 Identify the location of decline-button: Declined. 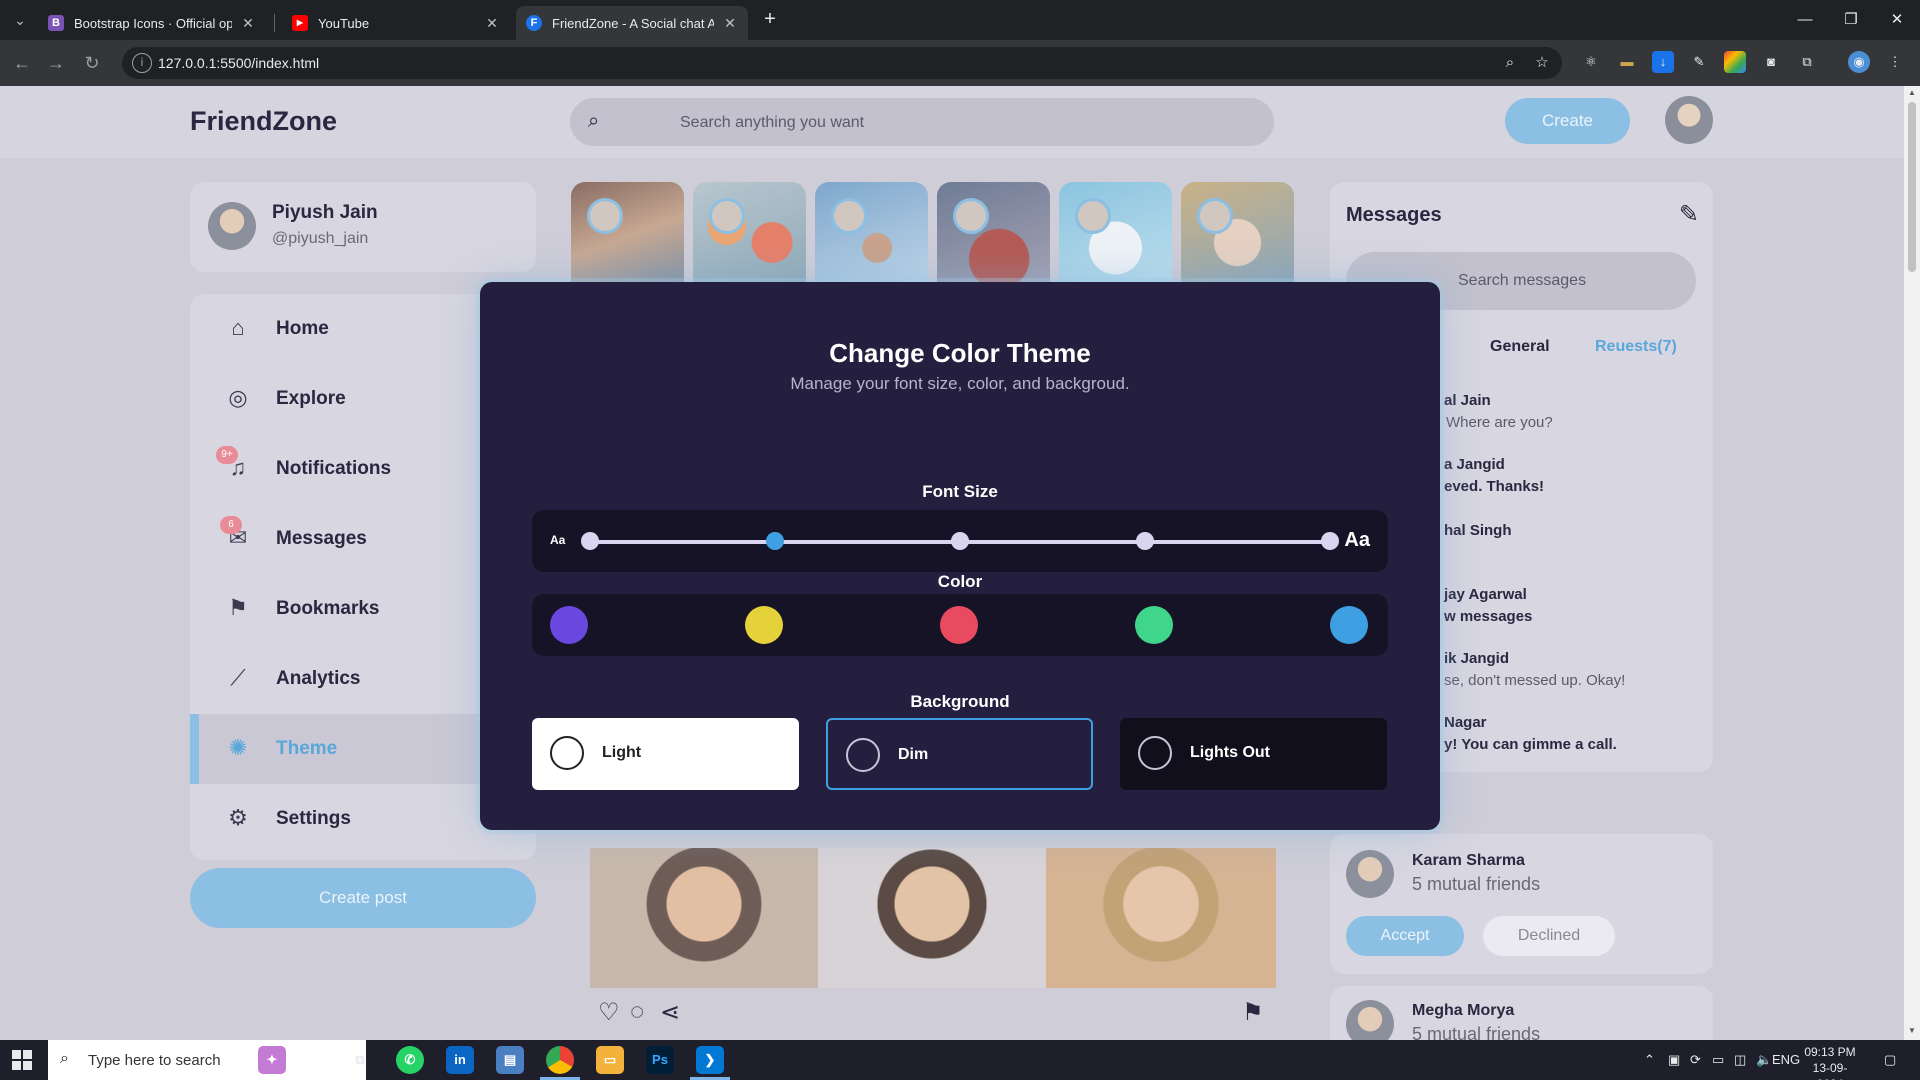
(1549, 936).